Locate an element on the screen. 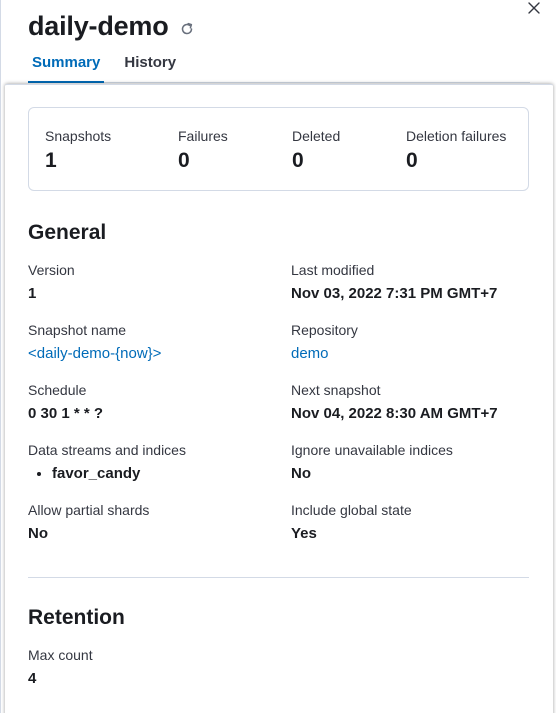  indices-list: favor_candy is located at coordinates (107, 474).